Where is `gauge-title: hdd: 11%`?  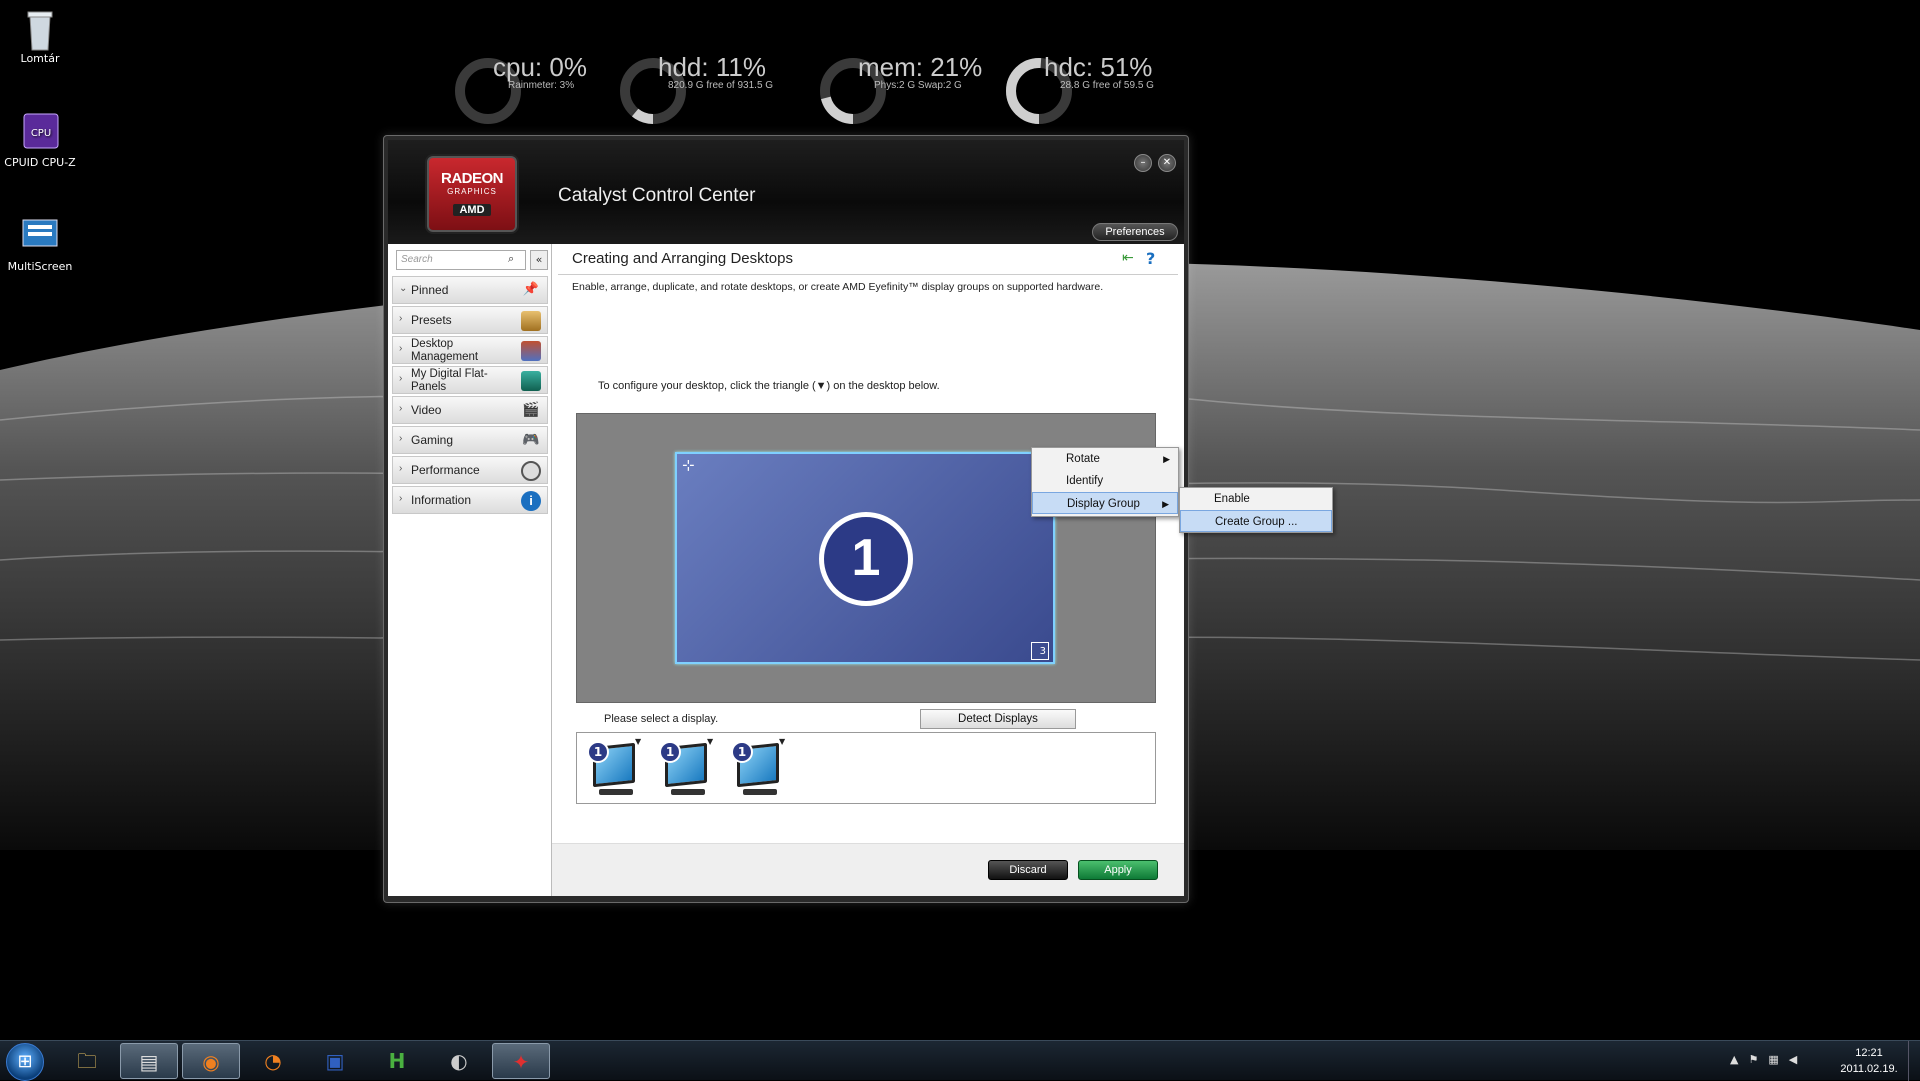
gauge-title: hdd: 11% is located at coordinates (712, 67).